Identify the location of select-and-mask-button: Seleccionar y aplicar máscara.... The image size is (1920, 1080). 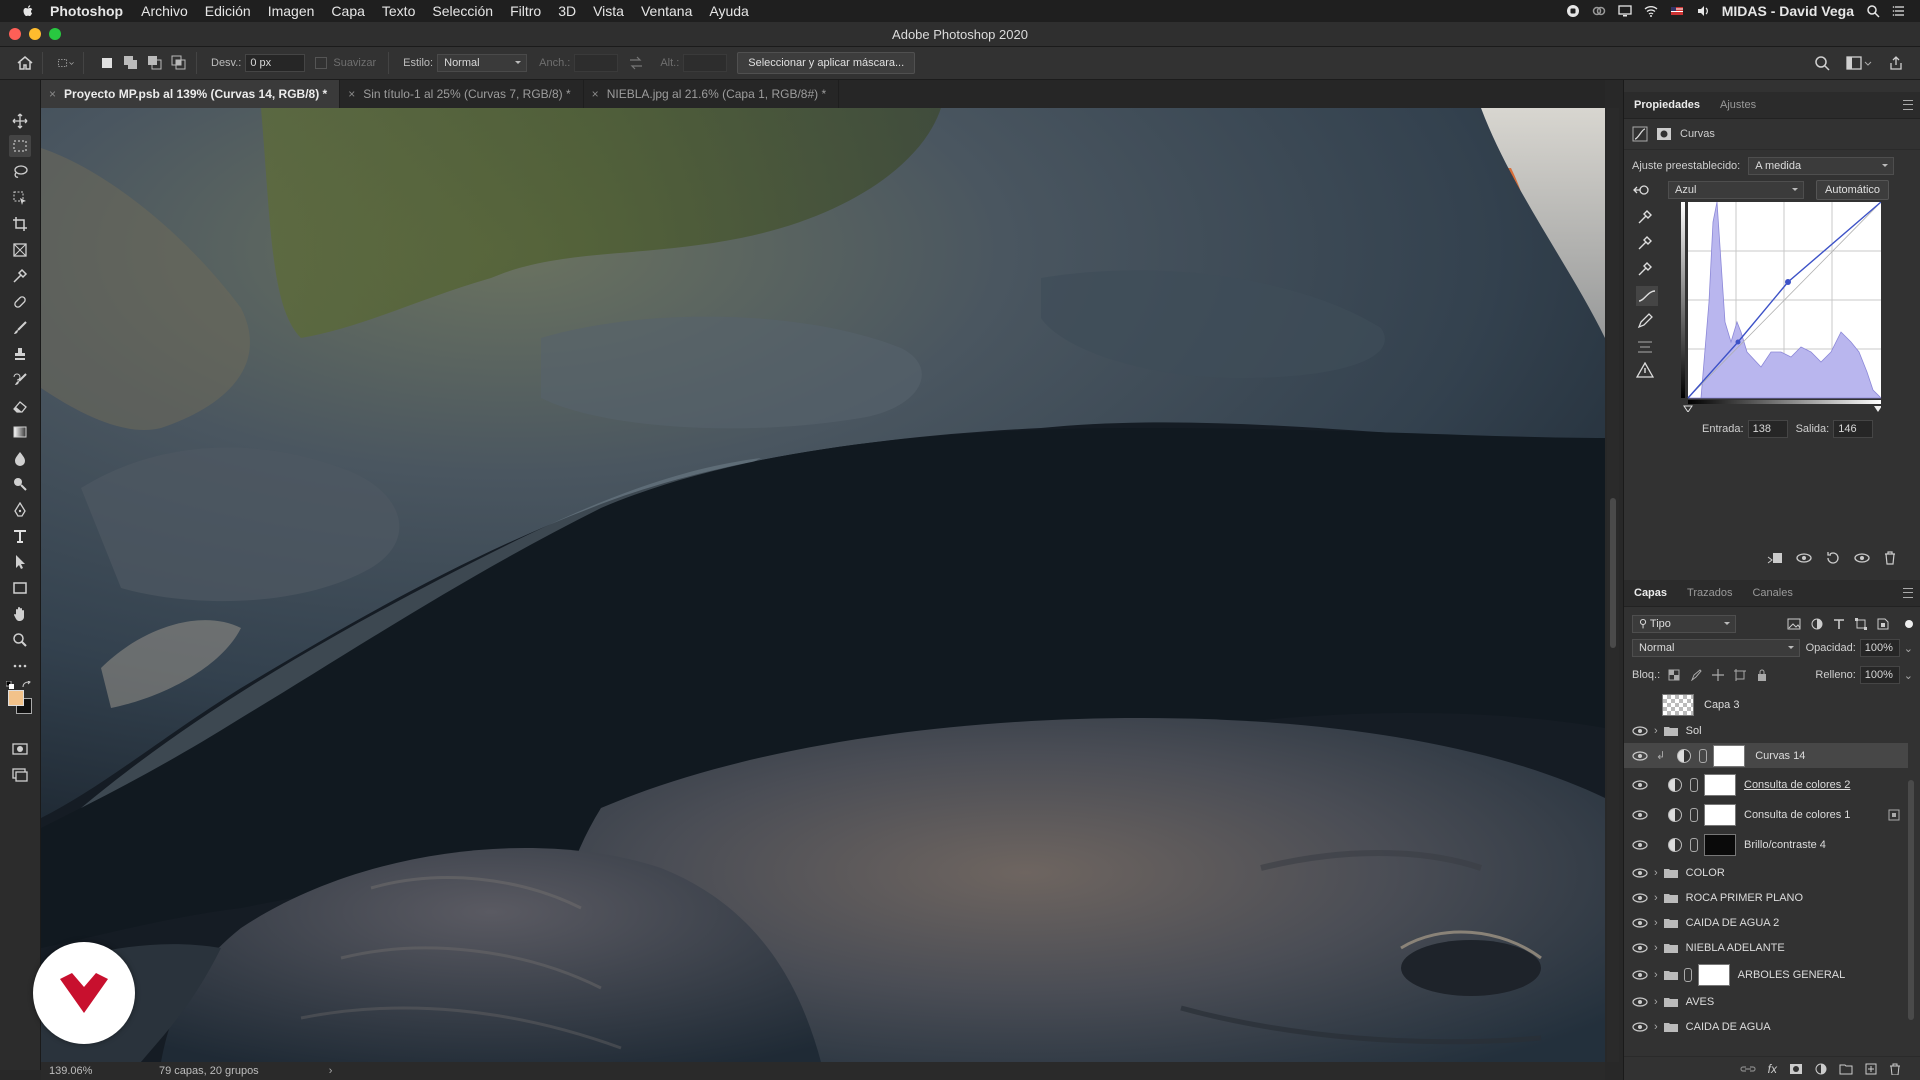
(826, 63).